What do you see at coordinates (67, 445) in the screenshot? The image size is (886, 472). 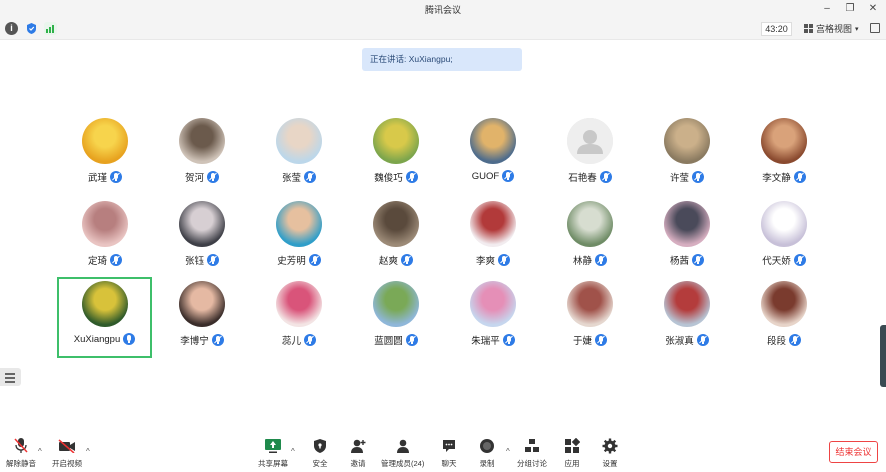 I see `camera-off-icon` at bounding box center [67, 445].